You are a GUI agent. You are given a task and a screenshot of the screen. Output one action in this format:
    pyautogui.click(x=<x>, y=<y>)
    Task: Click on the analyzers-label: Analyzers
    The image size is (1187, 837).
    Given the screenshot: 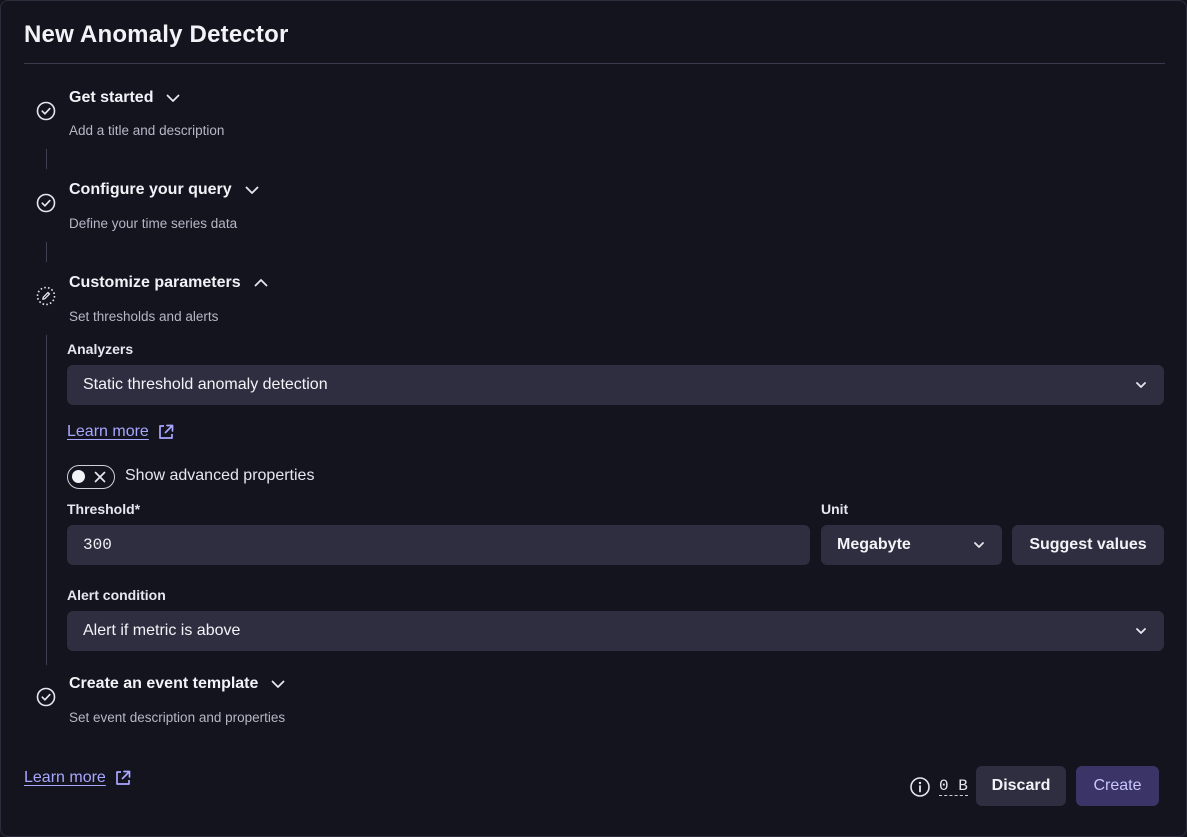 What is the action you would take?
    pyautogui.click(x=100, y=349)
    